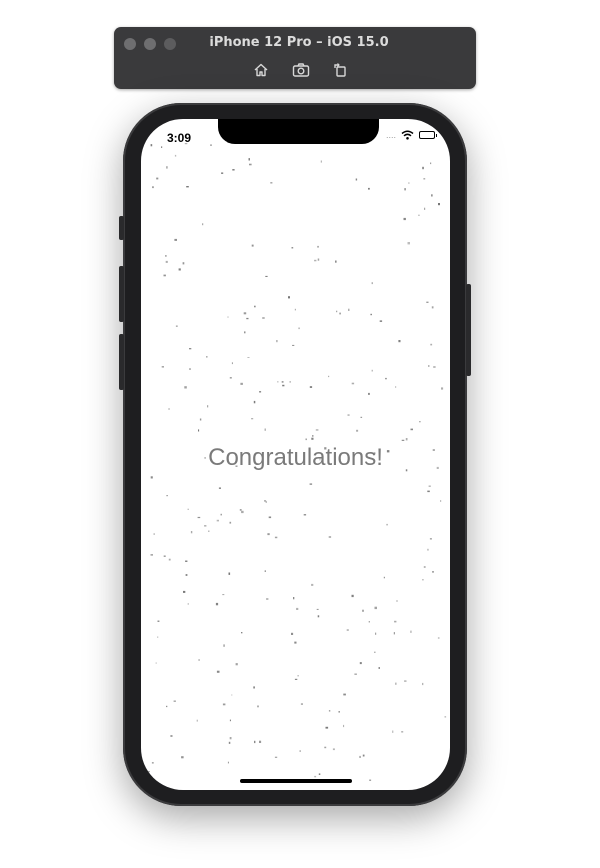 The image size is (600, 868). Describe the element at coordinates (298, 131) in the screenshot. I see `notch` at that location.